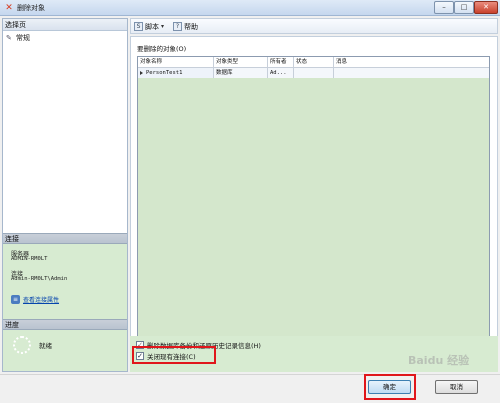  I want to click on help-label: 帮助, so click(191, 26).